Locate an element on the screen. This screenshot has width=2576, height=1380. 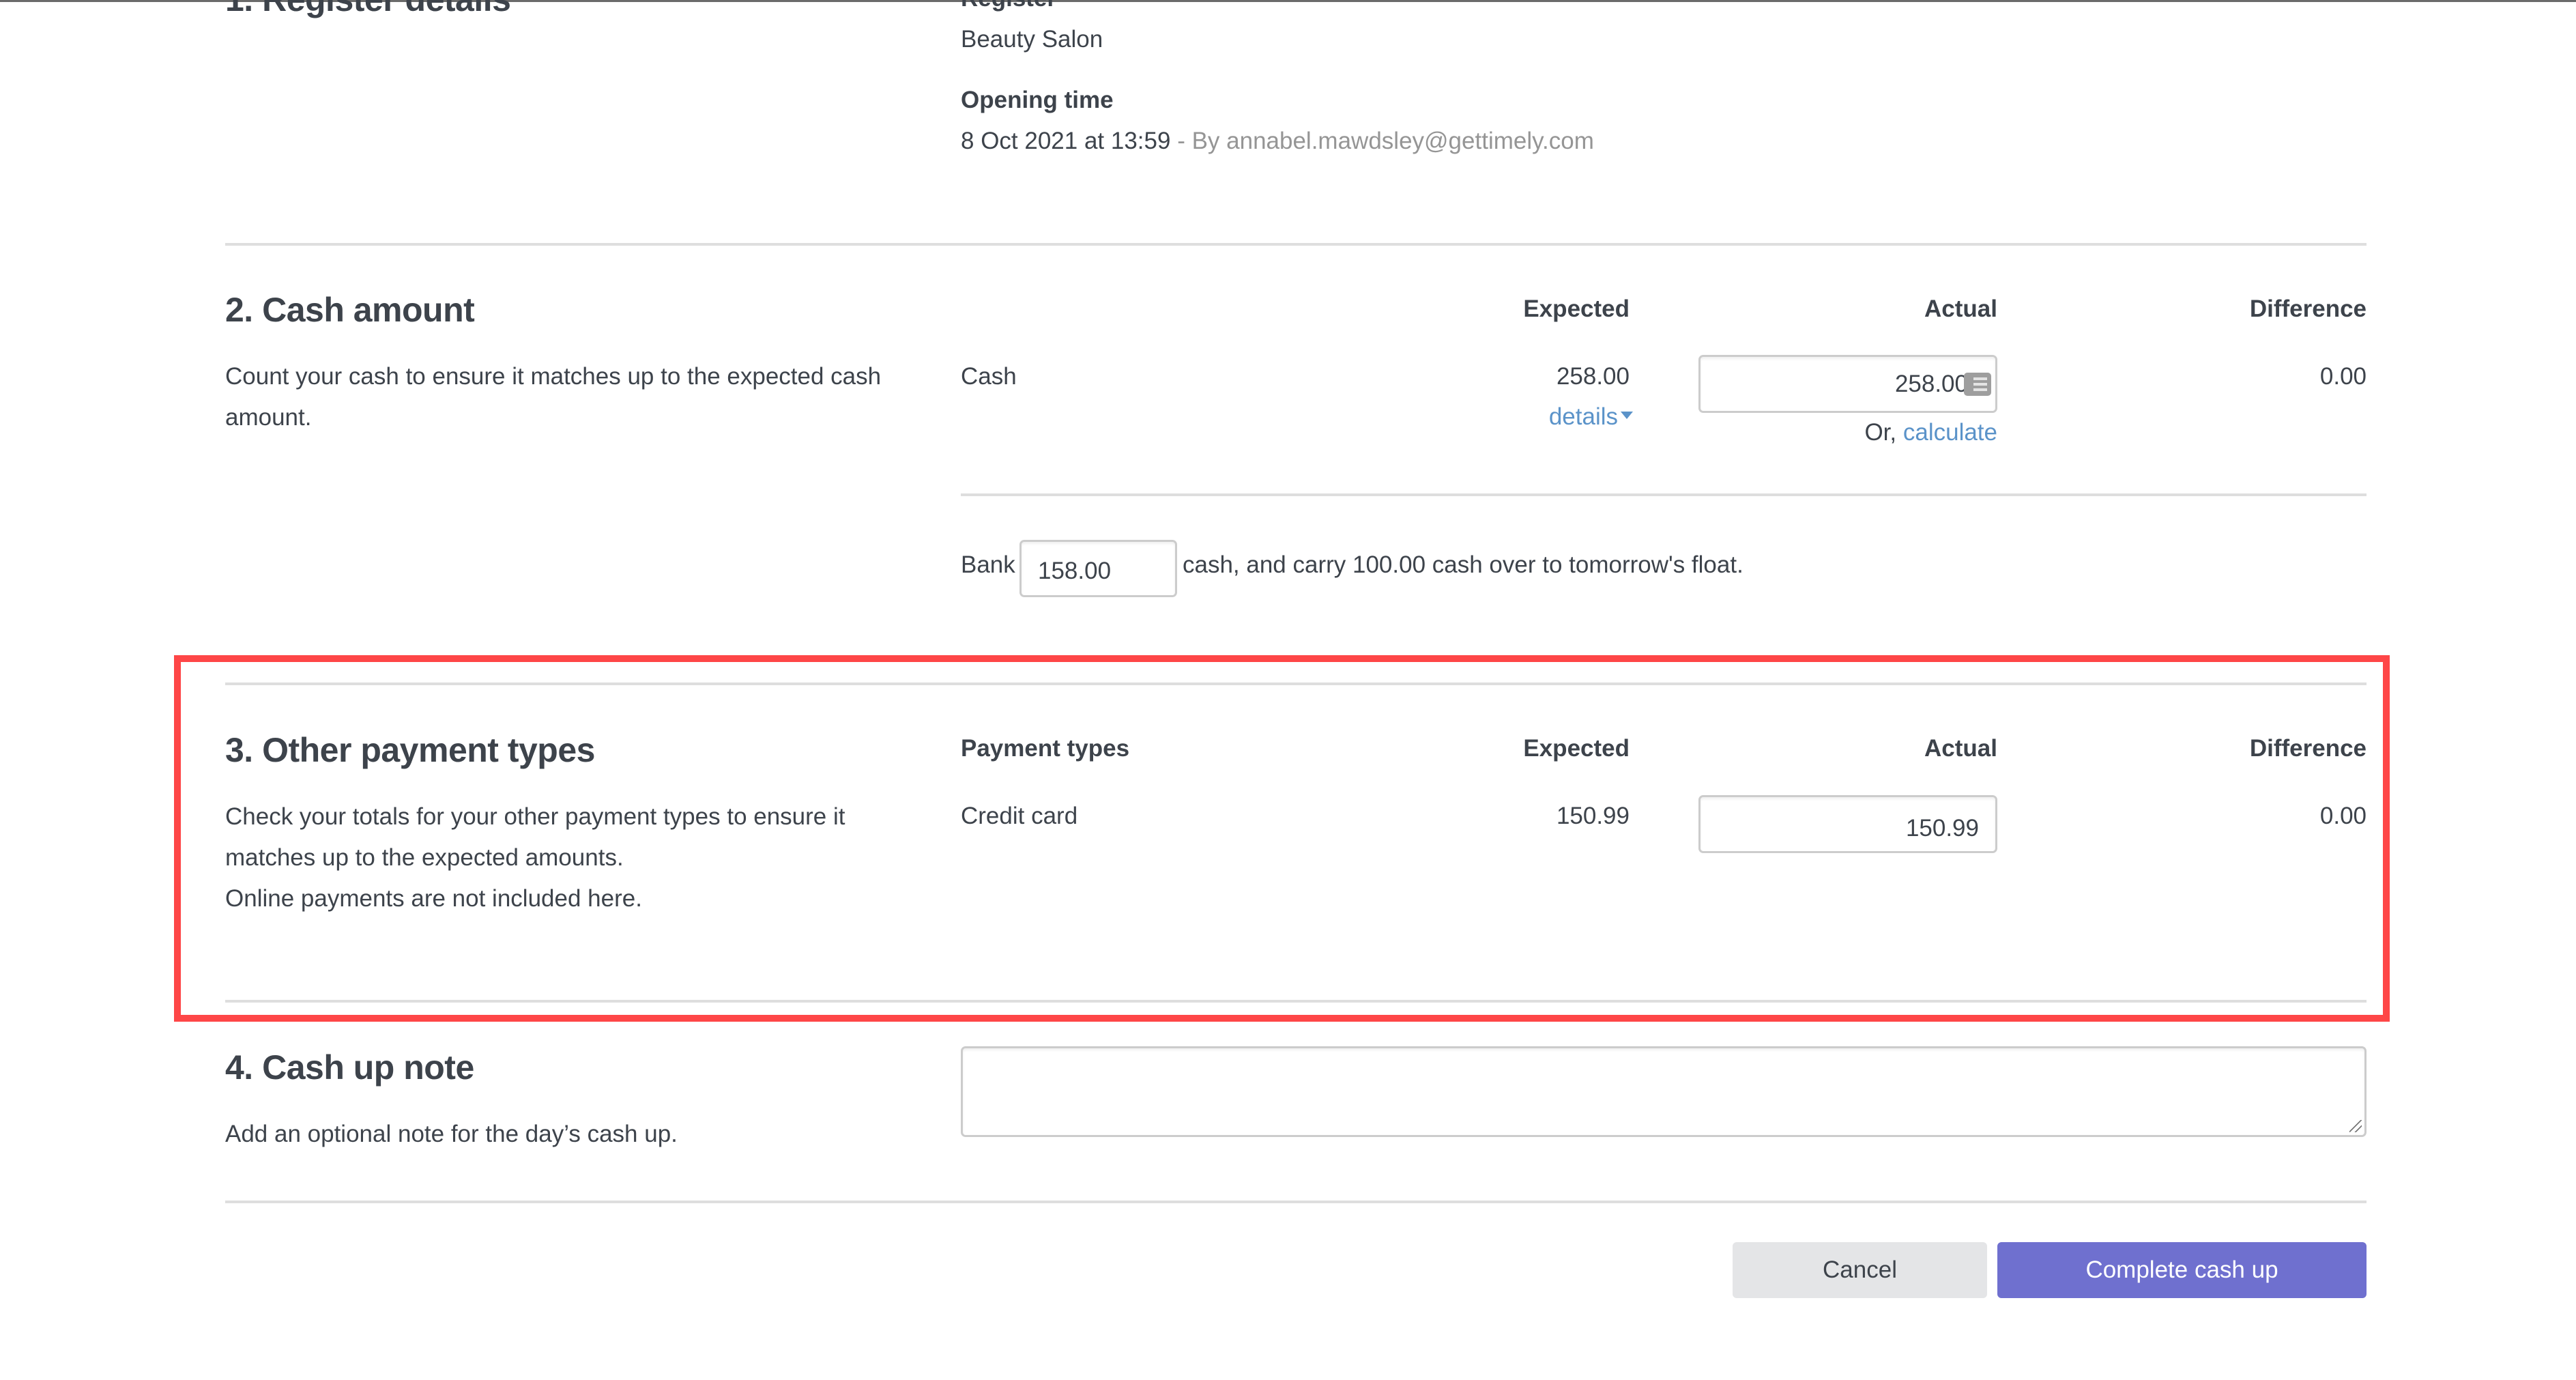
or-calculate: Or, calculate is located at coordinates (1860, 432).